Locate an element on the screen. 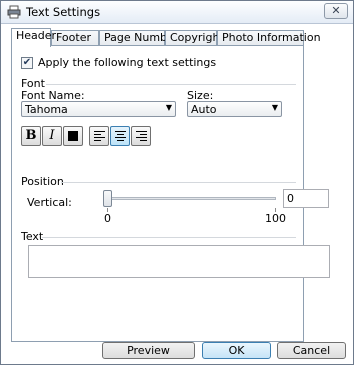 Image resolution: width=354 pixels, height=365 pixels. italic-icon: I is located at coordinates (52, 135).